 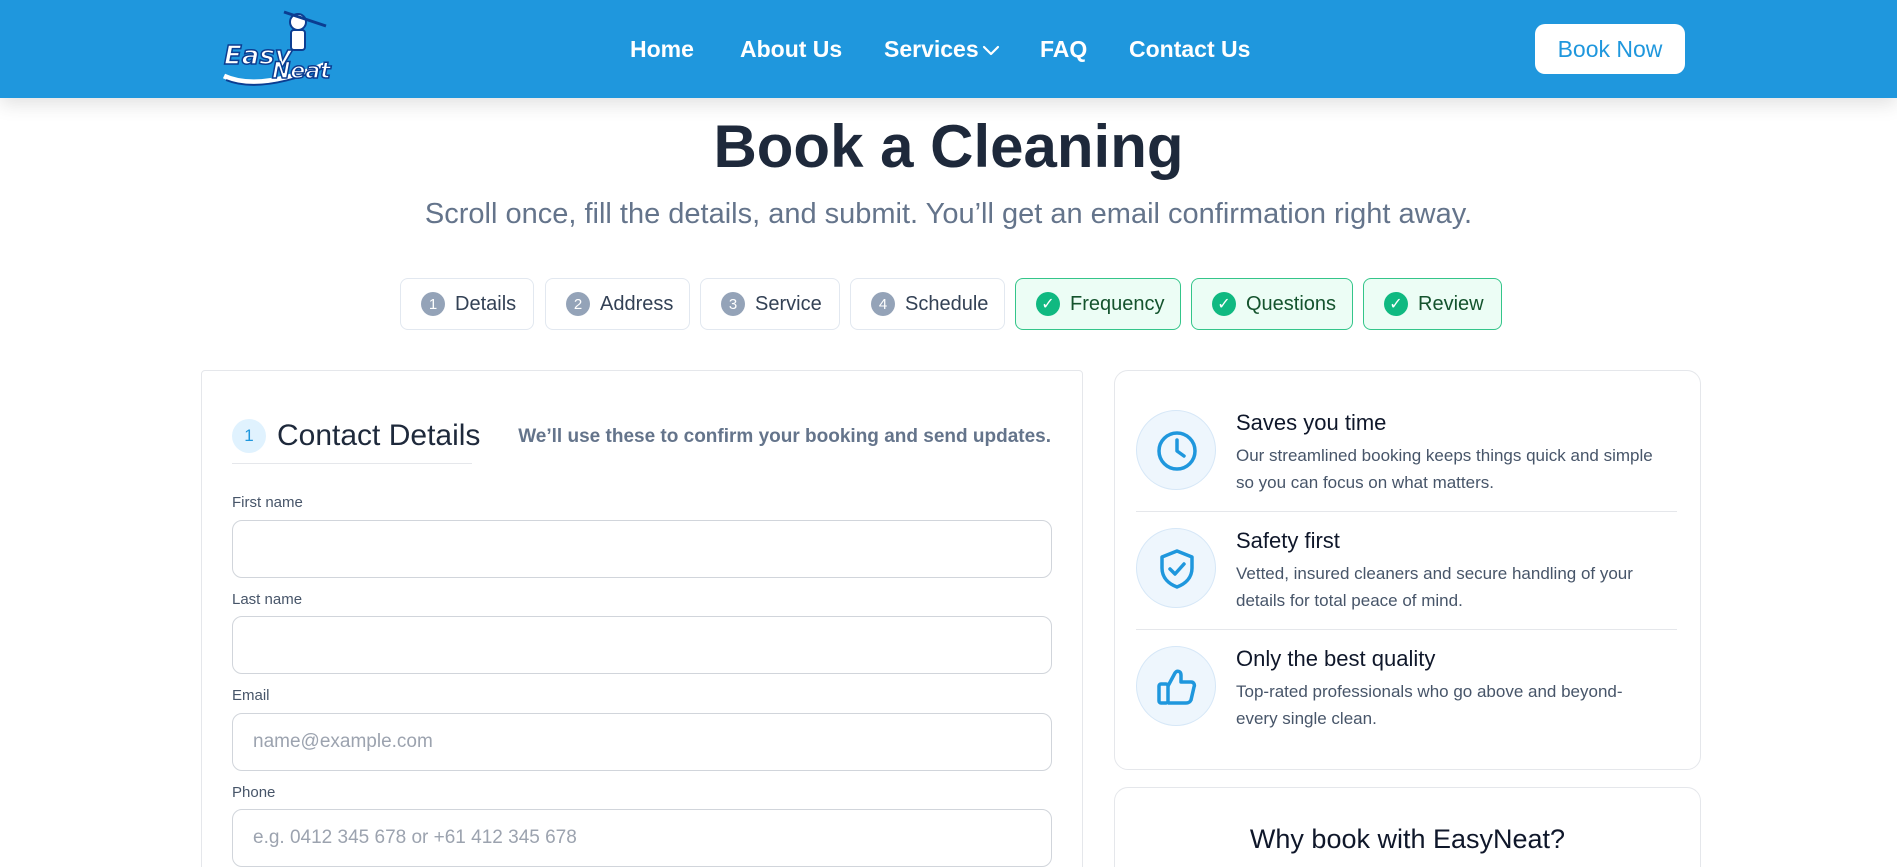 I want to click on section-title: Contact Details, so click(x=379, y=435).